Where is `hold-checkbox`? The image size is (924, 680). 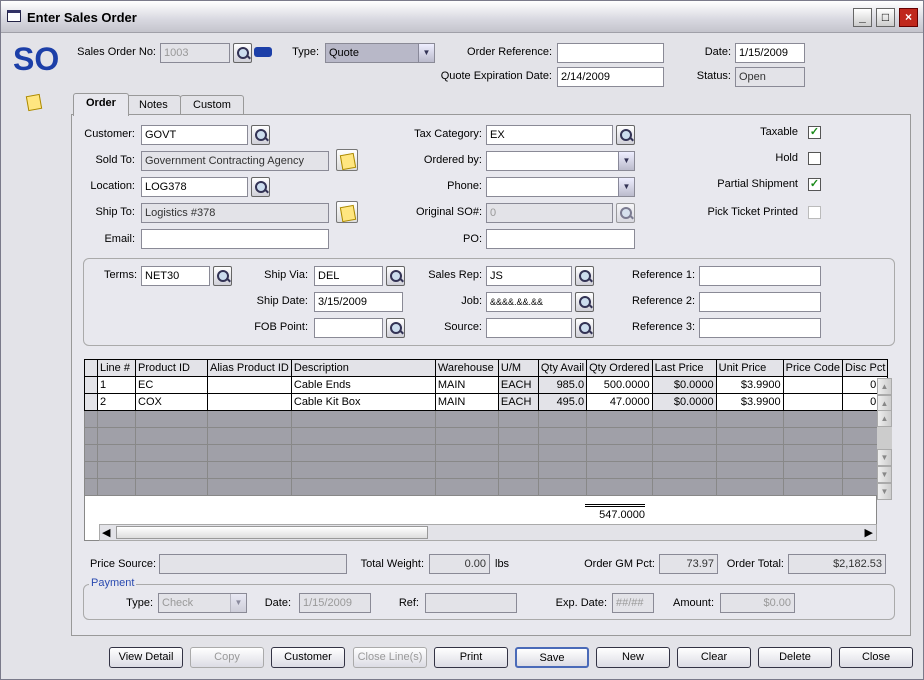
hold-checkbox is located at coordinates (814, 158).